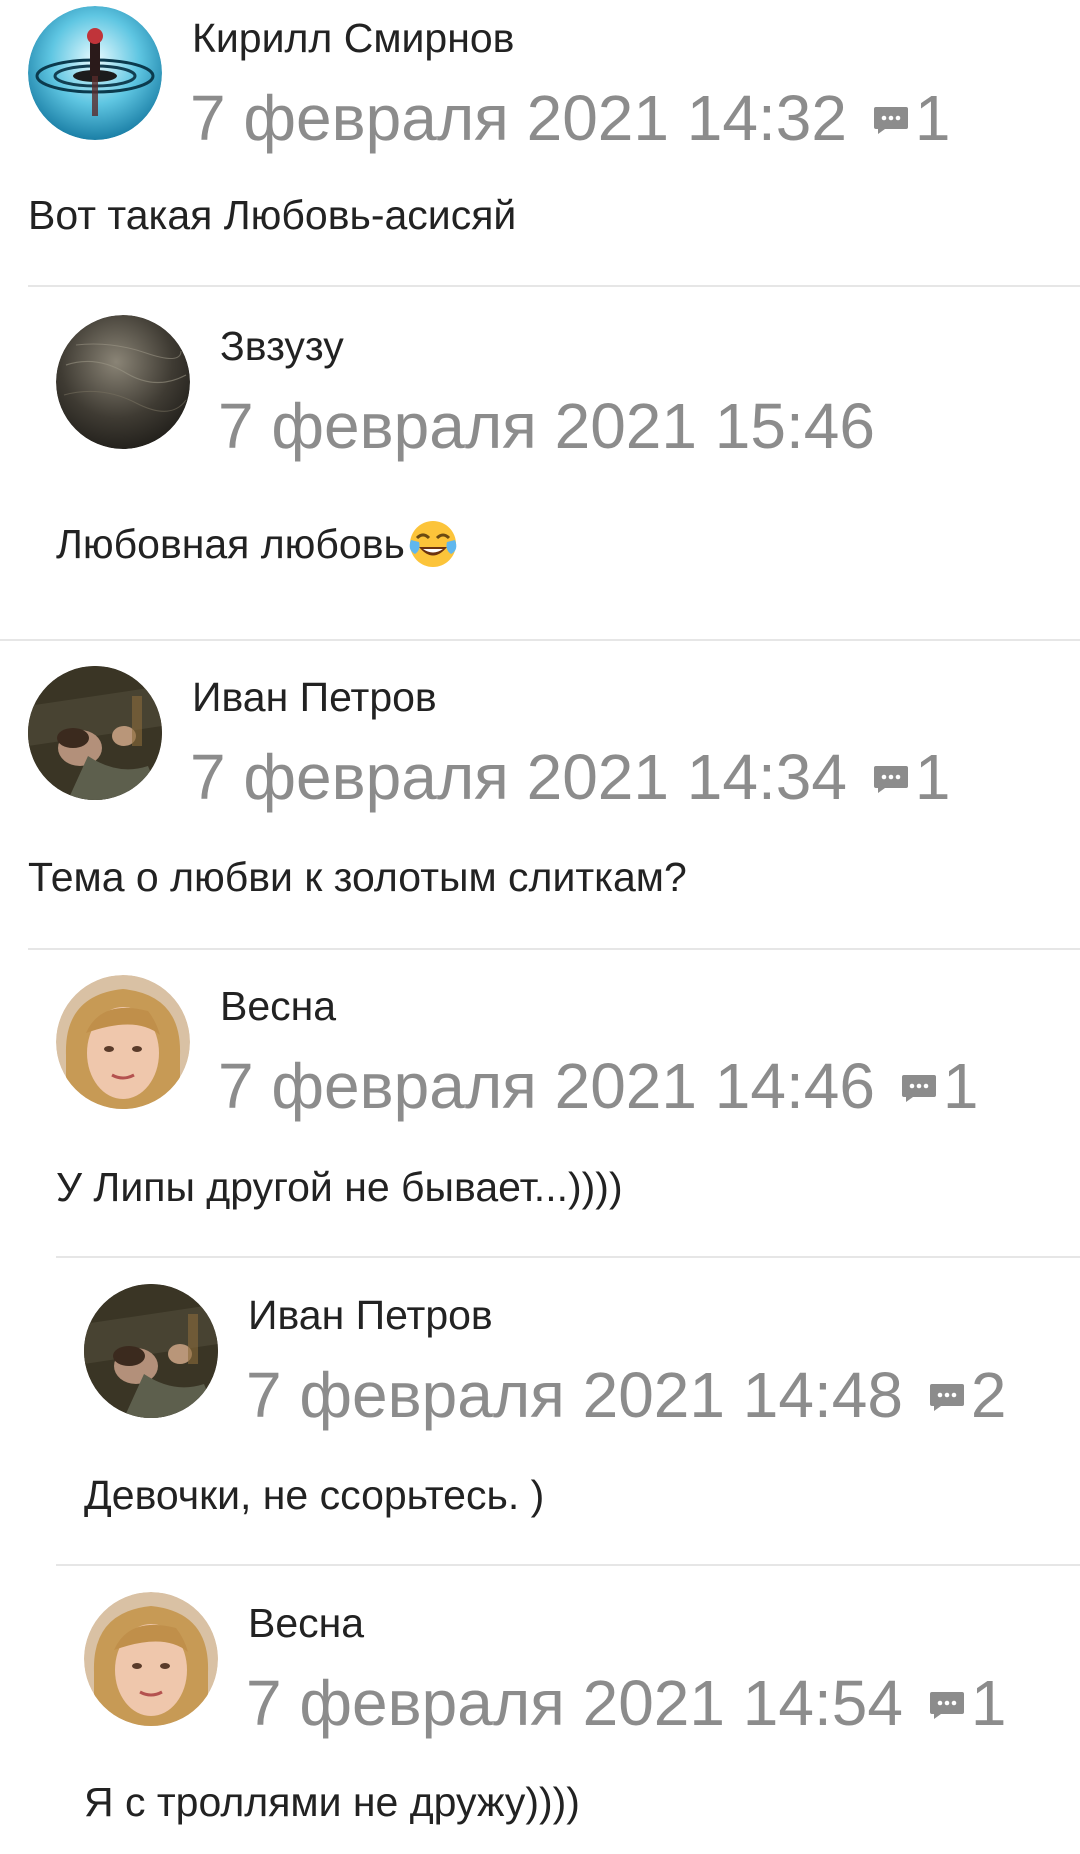 The width and height of the screenshot is (1080, 1854). Describe the element at coordinates (282, 346) in the screenshot. I see `comment-author: Звзузу` at that location.